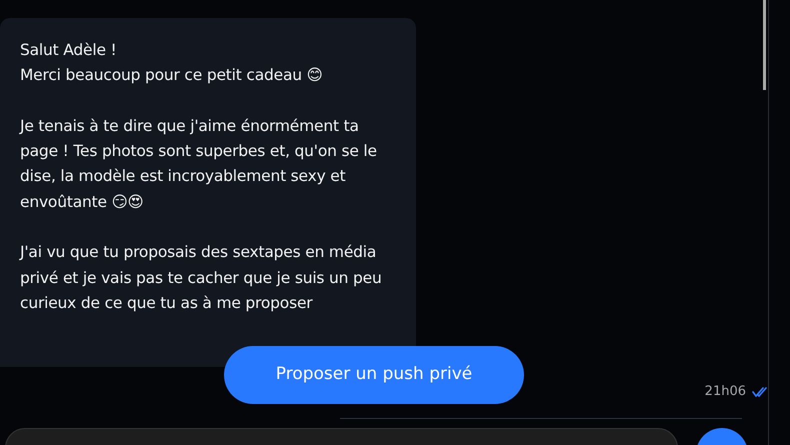  I want to click on scrollbar-thumb, so click(764, 45).